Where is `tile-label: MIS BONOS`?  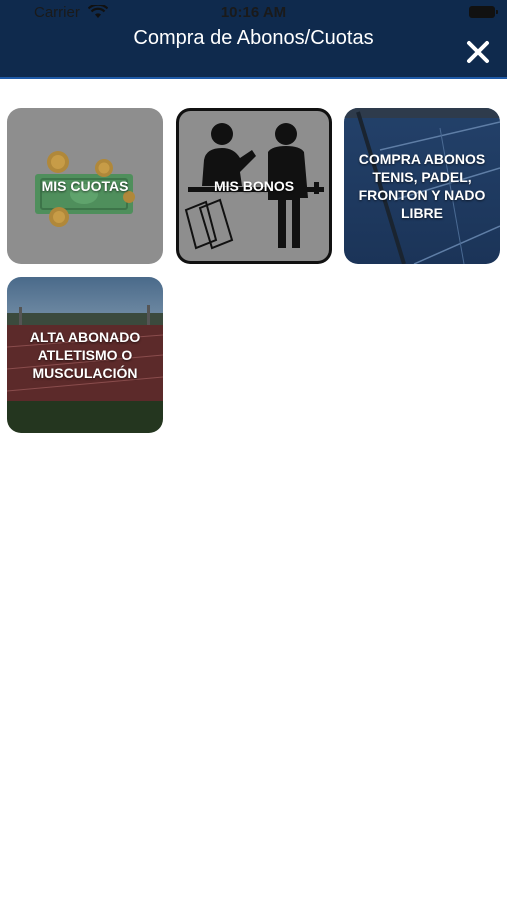
tile-label: MIS BONOS is located at coordinates (254, 186).